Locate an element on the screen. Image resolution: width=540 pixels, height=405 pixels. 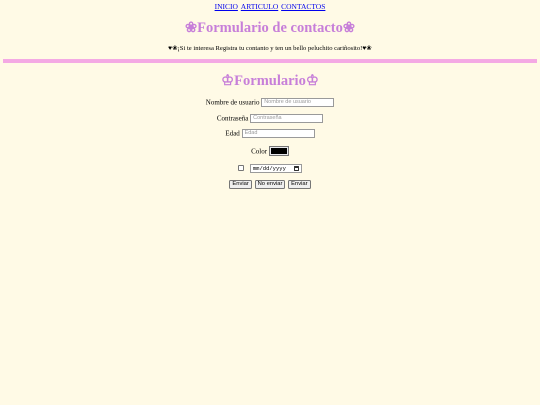
form-title: ♔Formulario♔ is located at coordinates (270, 81).